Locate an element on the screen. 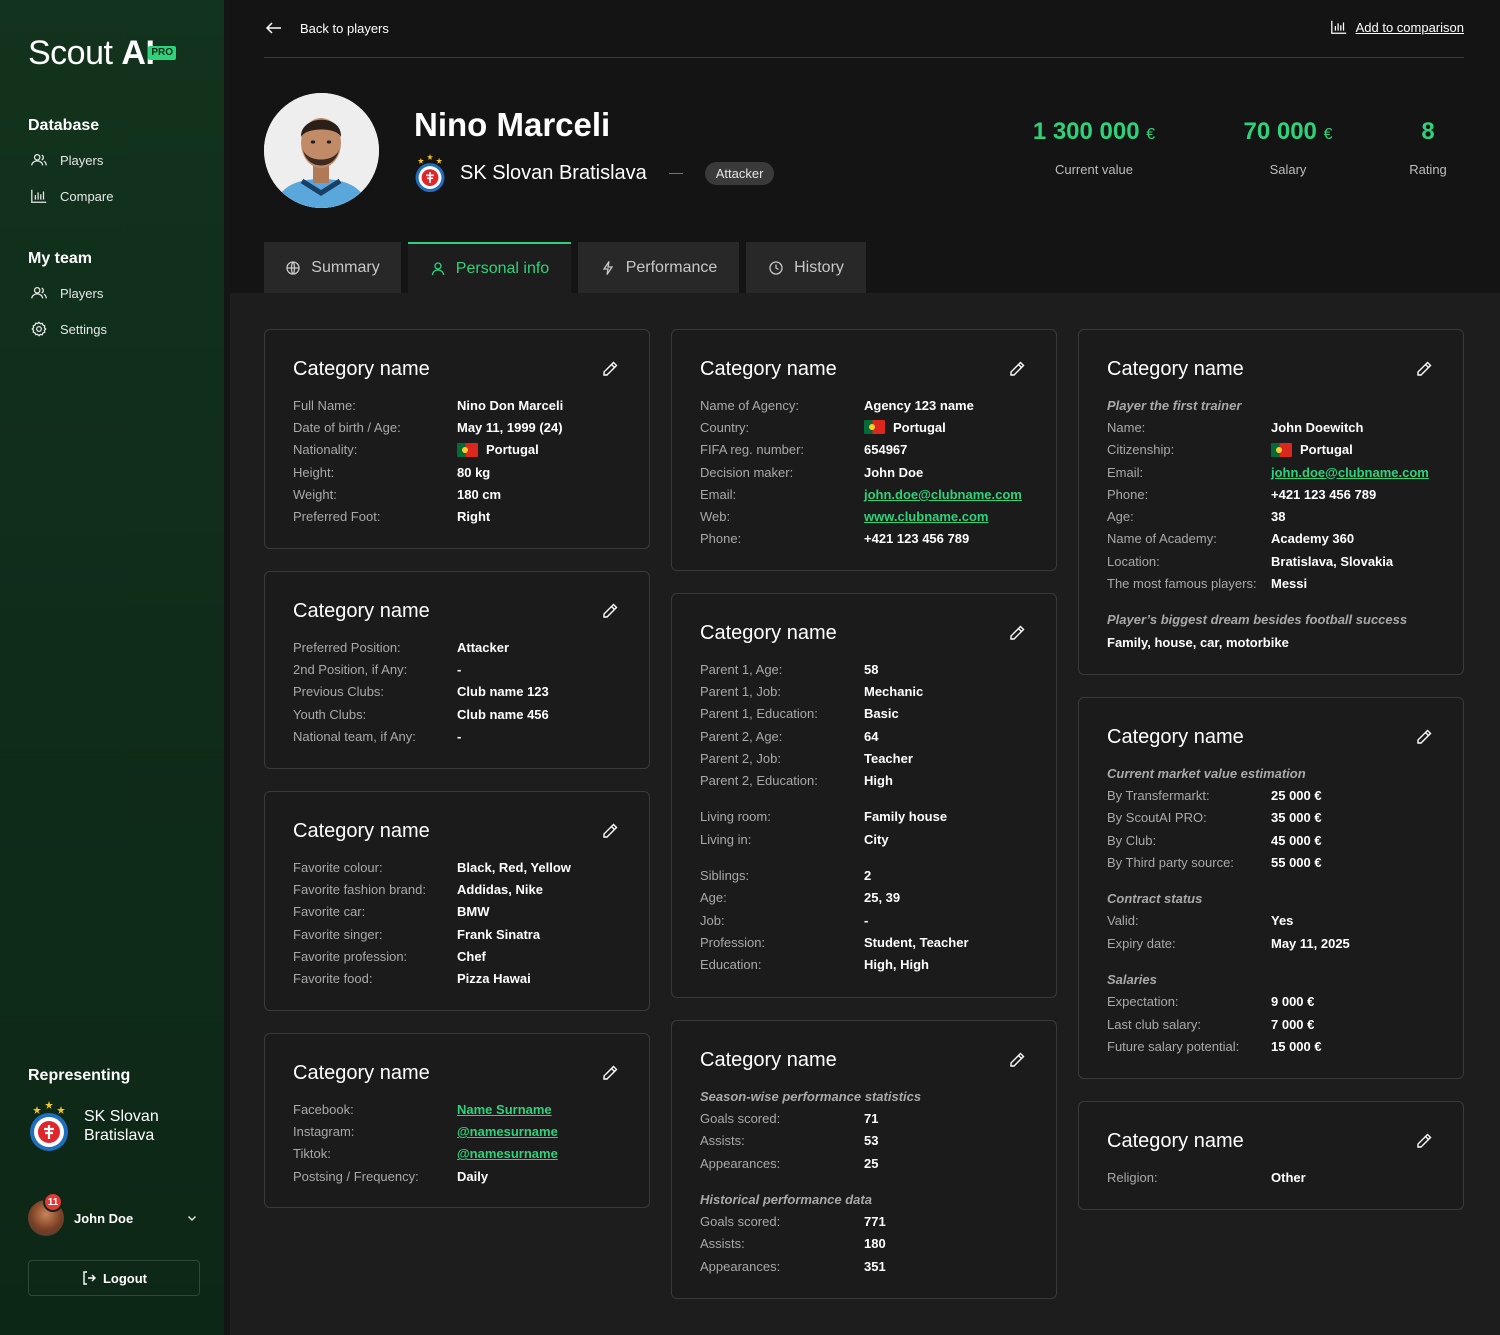 The height and width of the screenshot is (1335, 1500). player-club-line: SK Slovan Bratislava Attacker is located at coordinates (594, 173).